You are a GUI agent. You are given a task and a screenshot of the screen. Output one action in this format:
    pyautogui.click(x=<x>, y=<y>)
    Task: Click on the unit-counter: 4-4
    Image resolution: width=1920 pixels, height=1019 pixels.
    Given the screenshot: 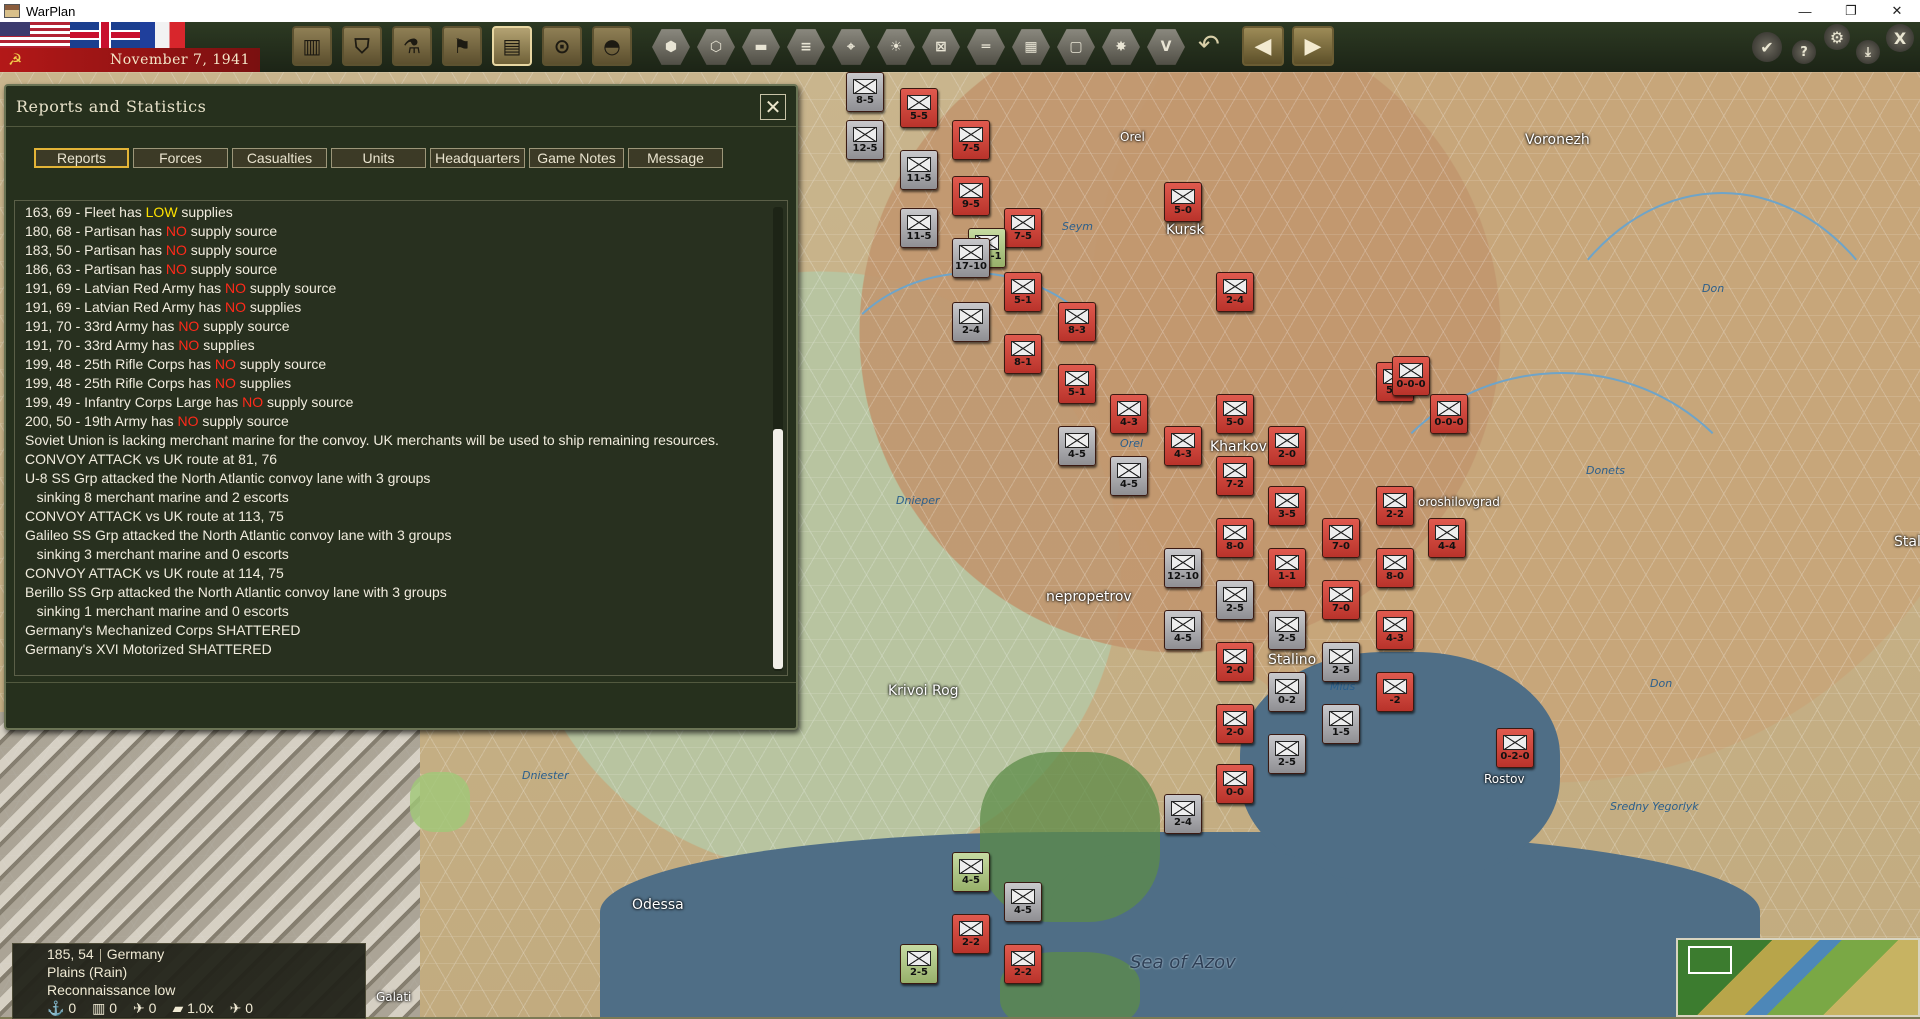 What is the action you would take?
    pyautogui.click(x=1447, y=538)
    